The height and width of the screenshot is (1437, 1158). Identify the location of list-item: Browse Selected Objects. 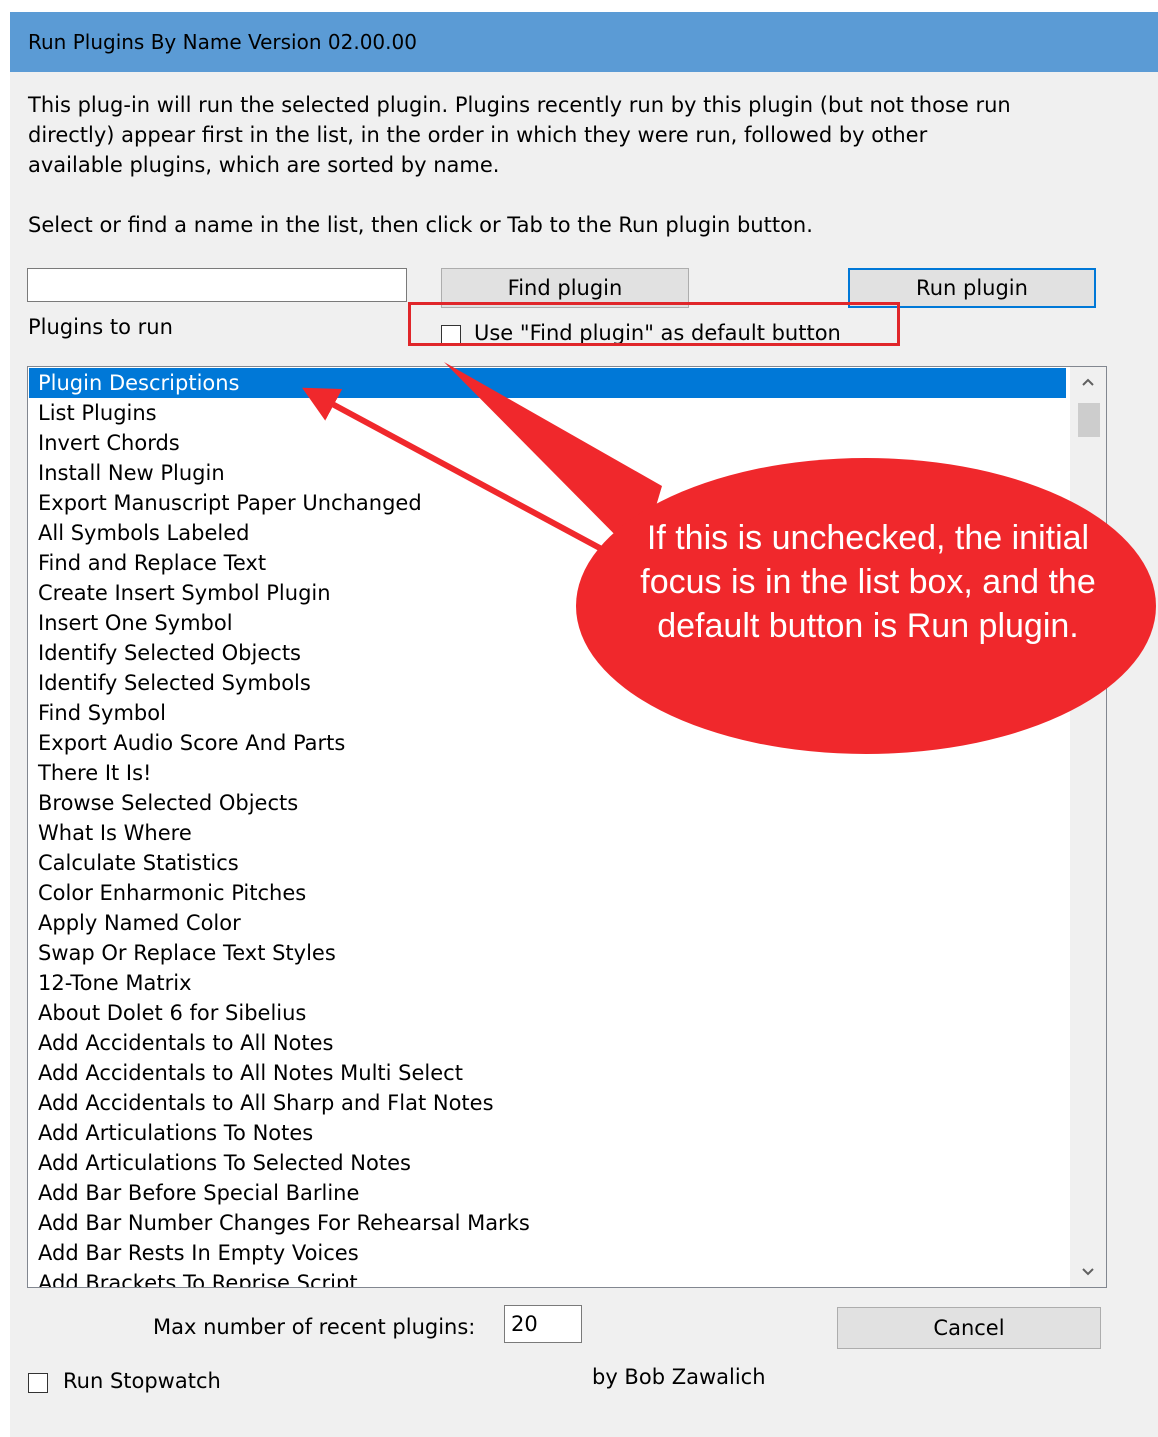
(547, 803).